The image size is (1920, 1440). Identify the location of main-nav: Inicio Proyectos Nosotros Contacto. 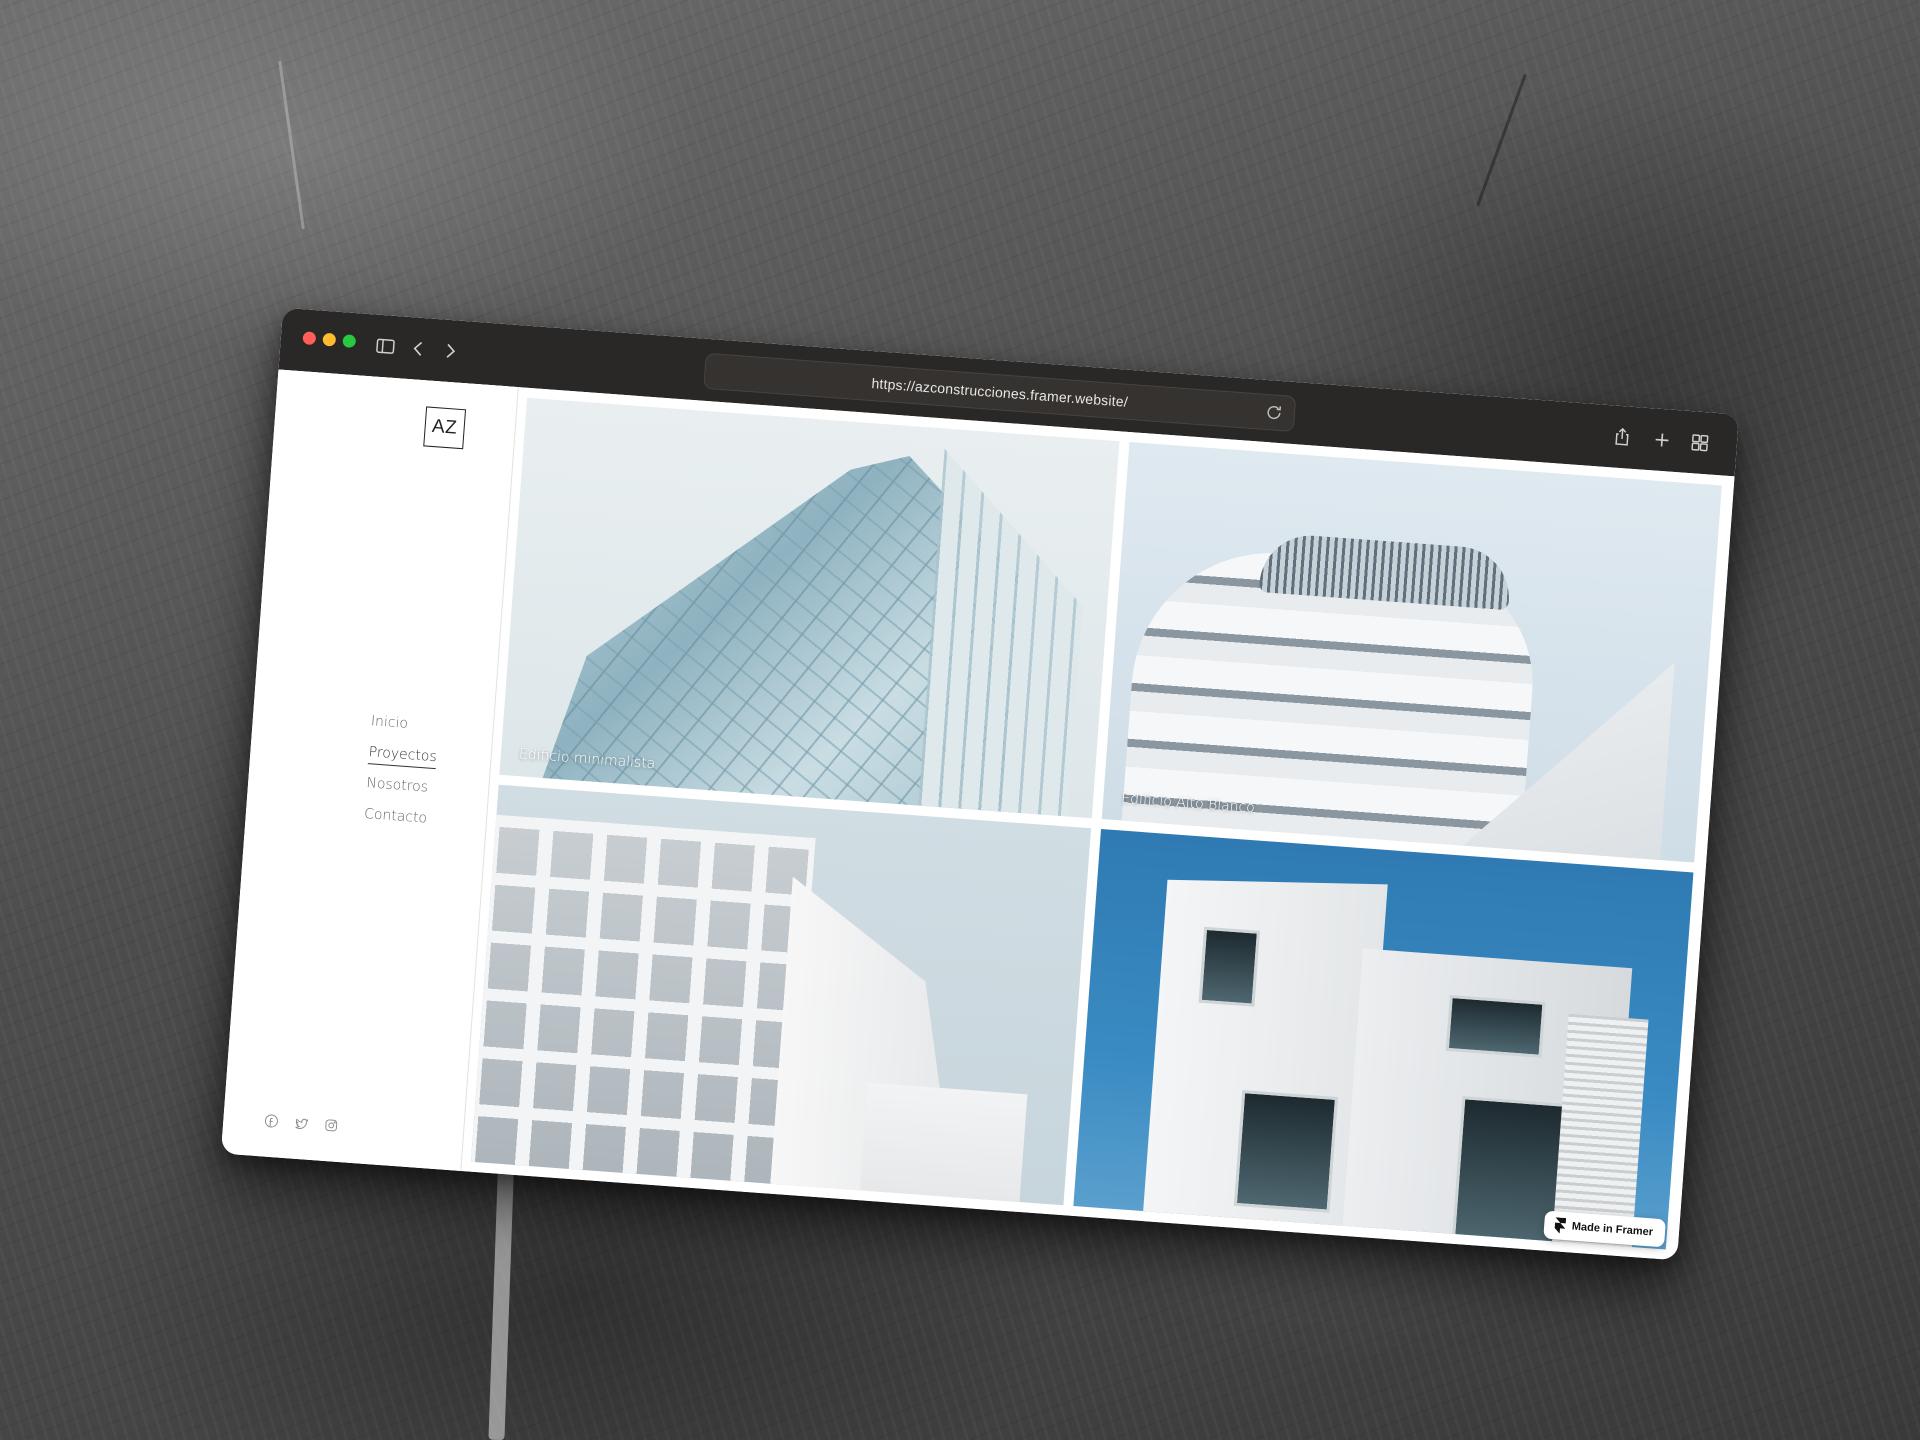
(416, 778).